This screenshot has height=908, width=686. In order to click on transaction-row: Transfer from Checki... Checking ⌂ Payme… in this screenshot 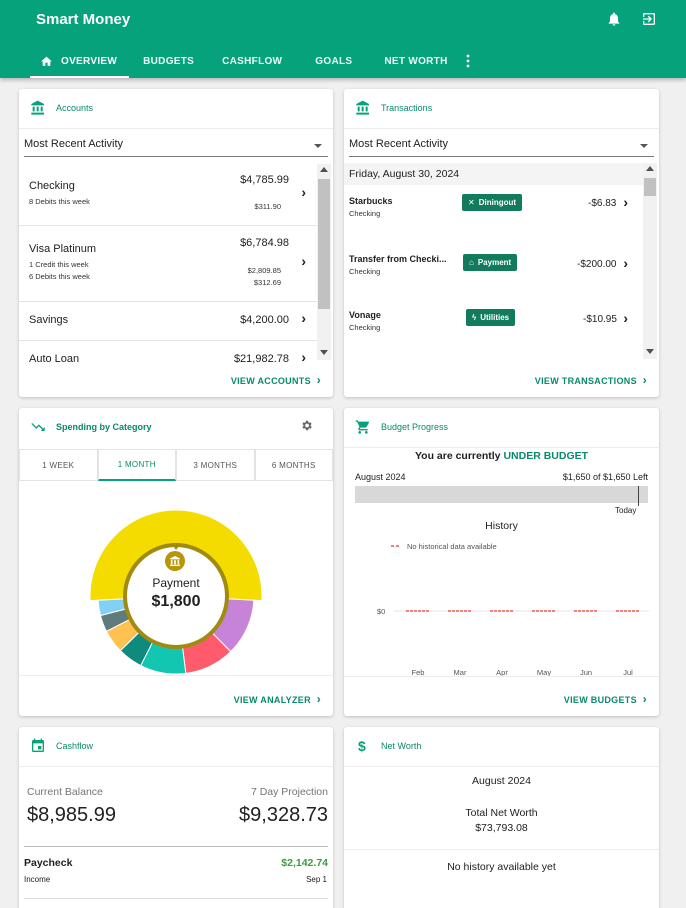, I will do `click(493, 270)`.